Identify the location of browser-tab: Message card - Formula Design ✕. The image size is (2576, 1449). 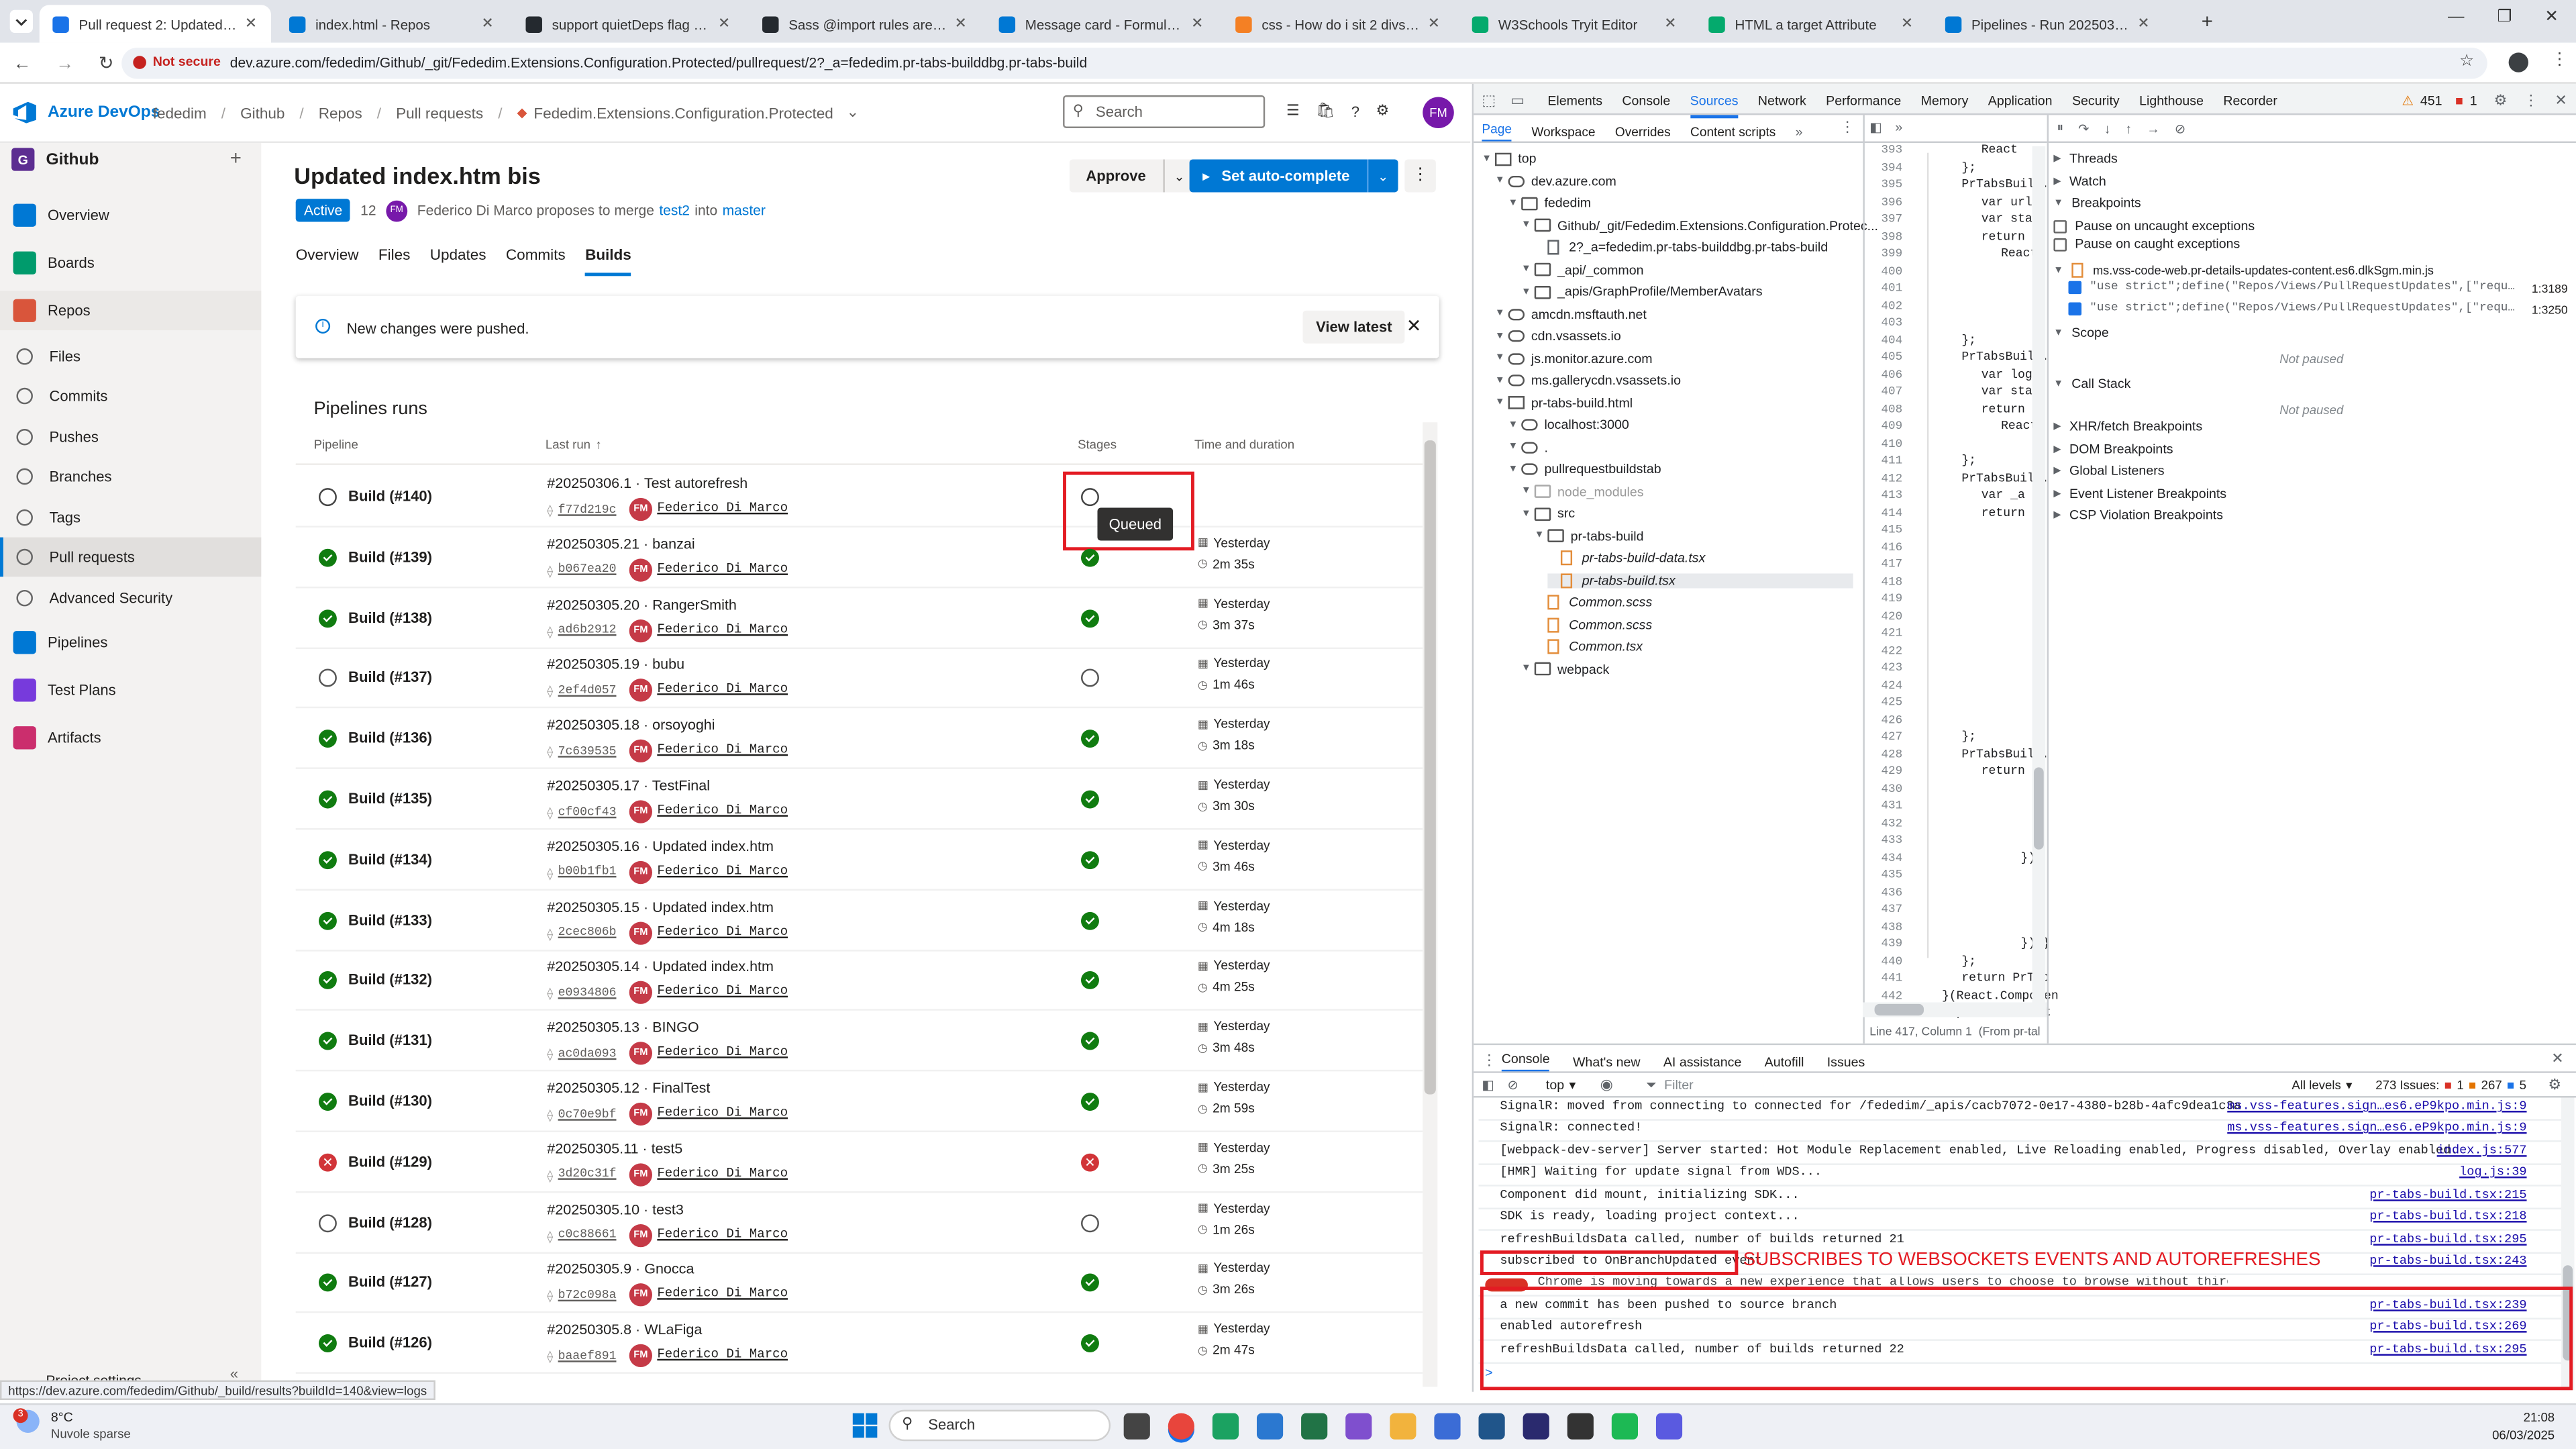
(1101, 23).